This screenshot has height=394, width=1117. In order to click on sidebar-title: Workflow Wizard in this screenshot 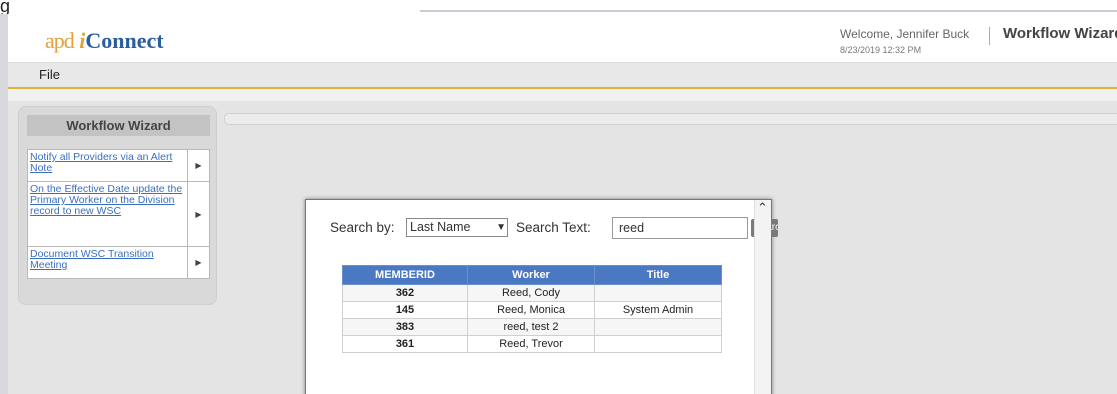, I will do `click(118, 125)`.